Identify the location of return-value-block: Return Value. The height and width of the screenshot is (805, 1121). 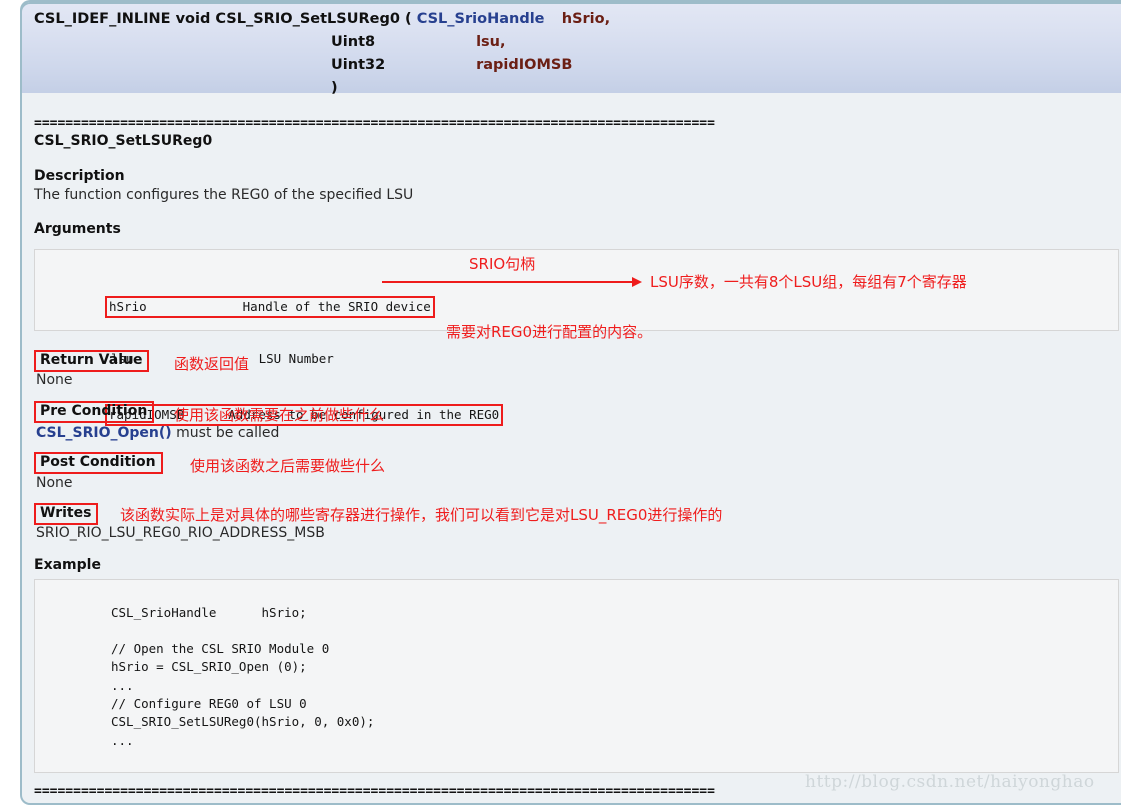
(92, 360).